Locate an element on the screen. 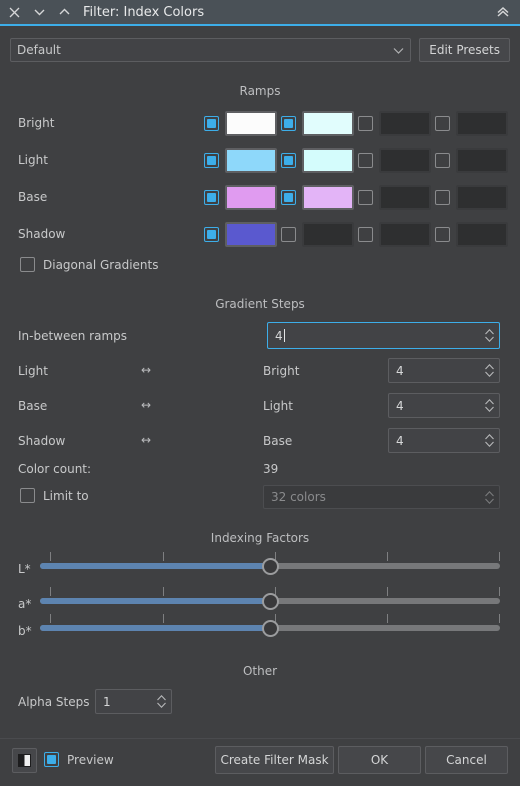 The image size is (520, 786). preset-row: Default Edit Presets is located at coordinates (260, 50).